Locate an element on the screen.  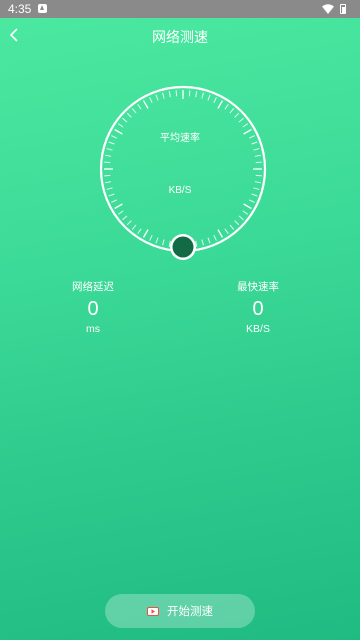
gauge-knob is located at coordinates (183, 247).